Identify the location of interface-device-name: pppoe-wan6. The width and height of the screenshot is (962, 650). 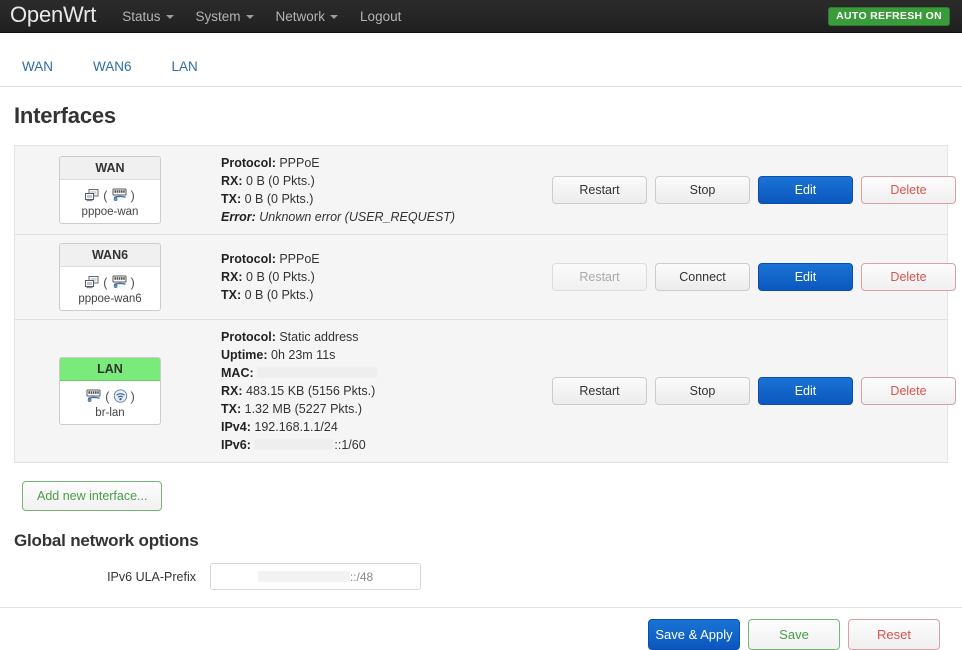
(110, 299).